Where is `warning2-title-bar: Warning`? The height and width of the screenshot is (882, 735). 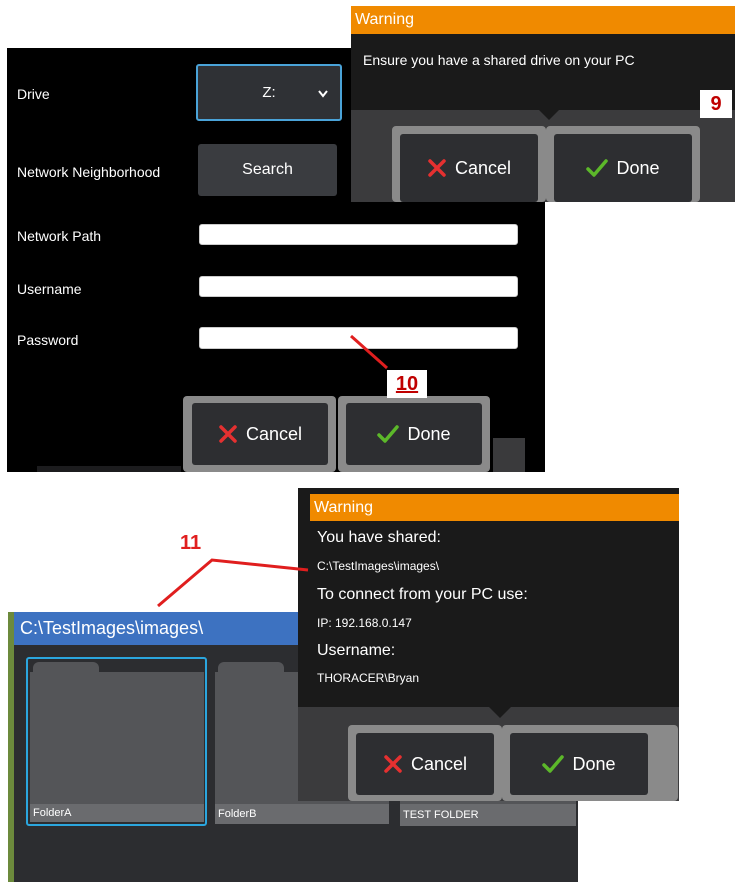
warning2-title-bar: Warning is located at coordinates (494, 507).